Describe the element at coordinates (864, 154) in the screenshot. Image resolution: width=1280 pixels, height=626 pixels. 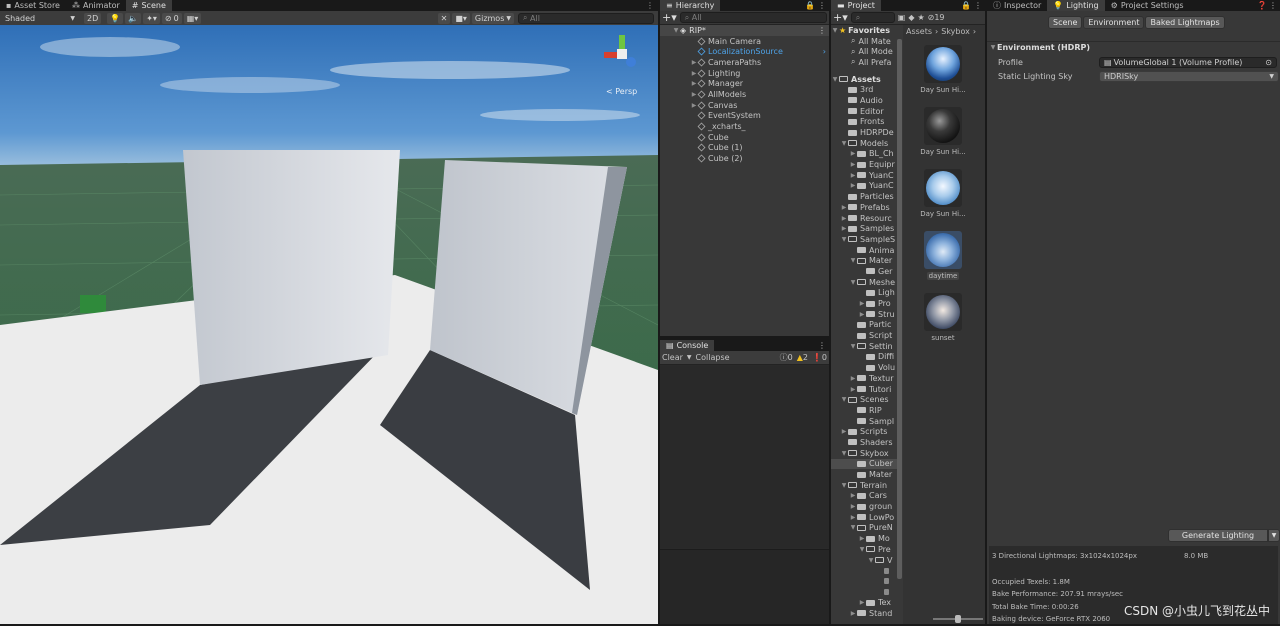
I see `folder-tree-item: ▶BL_Ch` at that location.